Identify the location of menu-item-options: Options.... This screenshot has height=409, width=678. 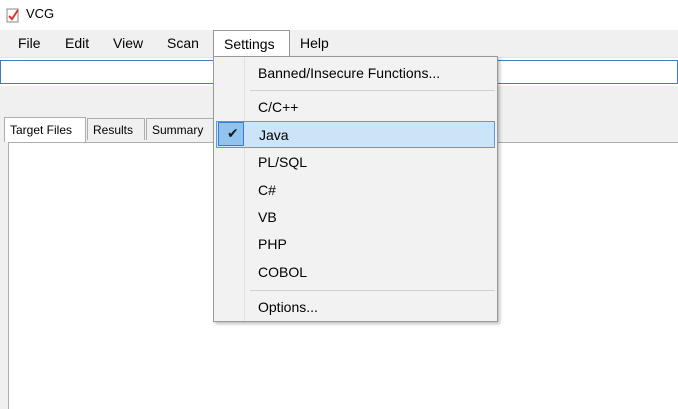
(355, 307).